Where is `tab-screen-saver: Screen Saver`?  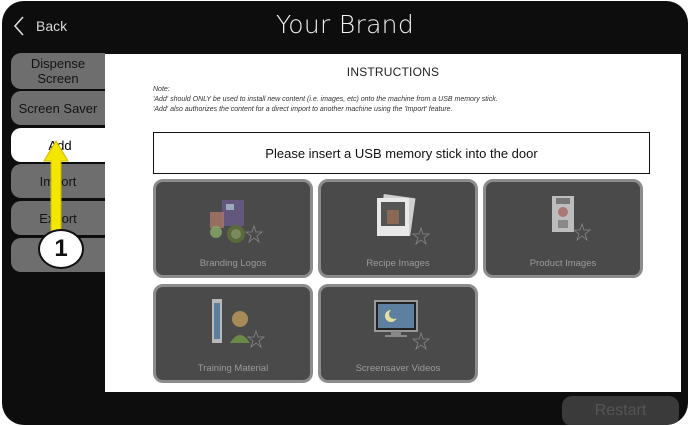 tab-screen-saver: Screen Saver is located at coordinates (58, 108).